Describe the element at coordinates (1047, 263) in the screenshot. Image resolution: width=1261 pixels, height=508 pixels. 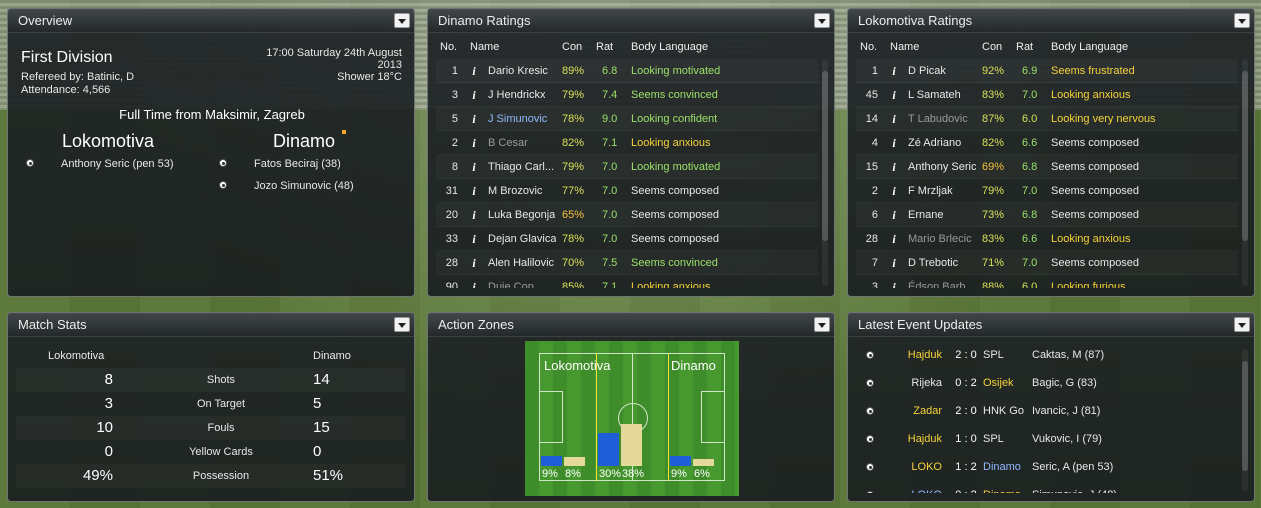
I see `player-row: 7i D Trebotic 71% 7.0 Seems composed` at that location.